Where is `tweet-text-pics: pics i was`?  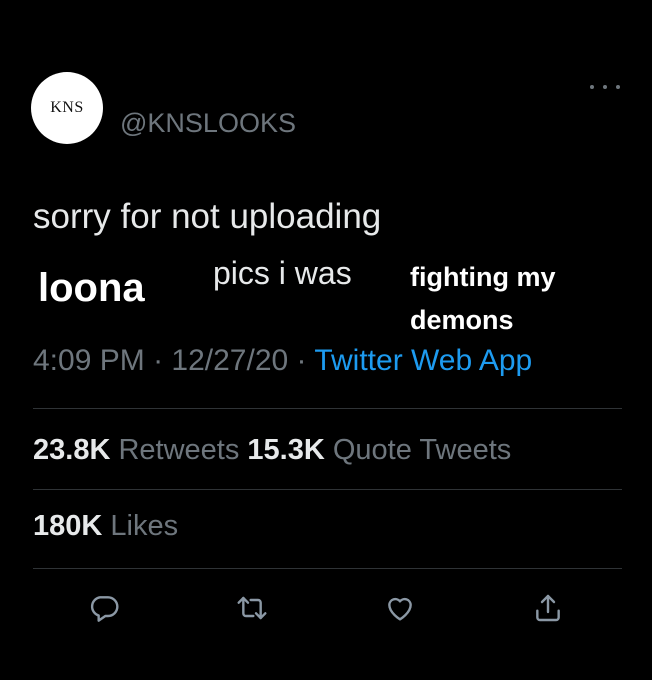 tweet-text-pics: pics i was is located at coordinates (282, 273).